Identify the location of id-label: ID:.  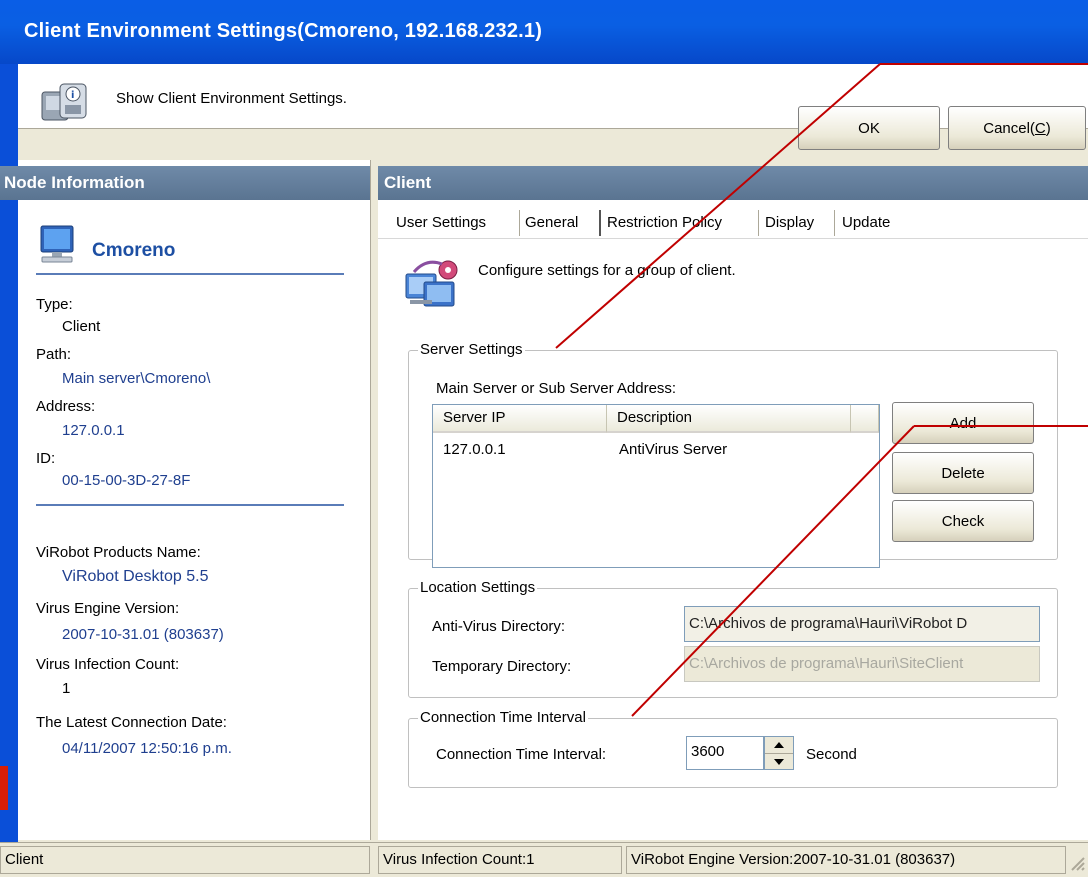
(46, 458).